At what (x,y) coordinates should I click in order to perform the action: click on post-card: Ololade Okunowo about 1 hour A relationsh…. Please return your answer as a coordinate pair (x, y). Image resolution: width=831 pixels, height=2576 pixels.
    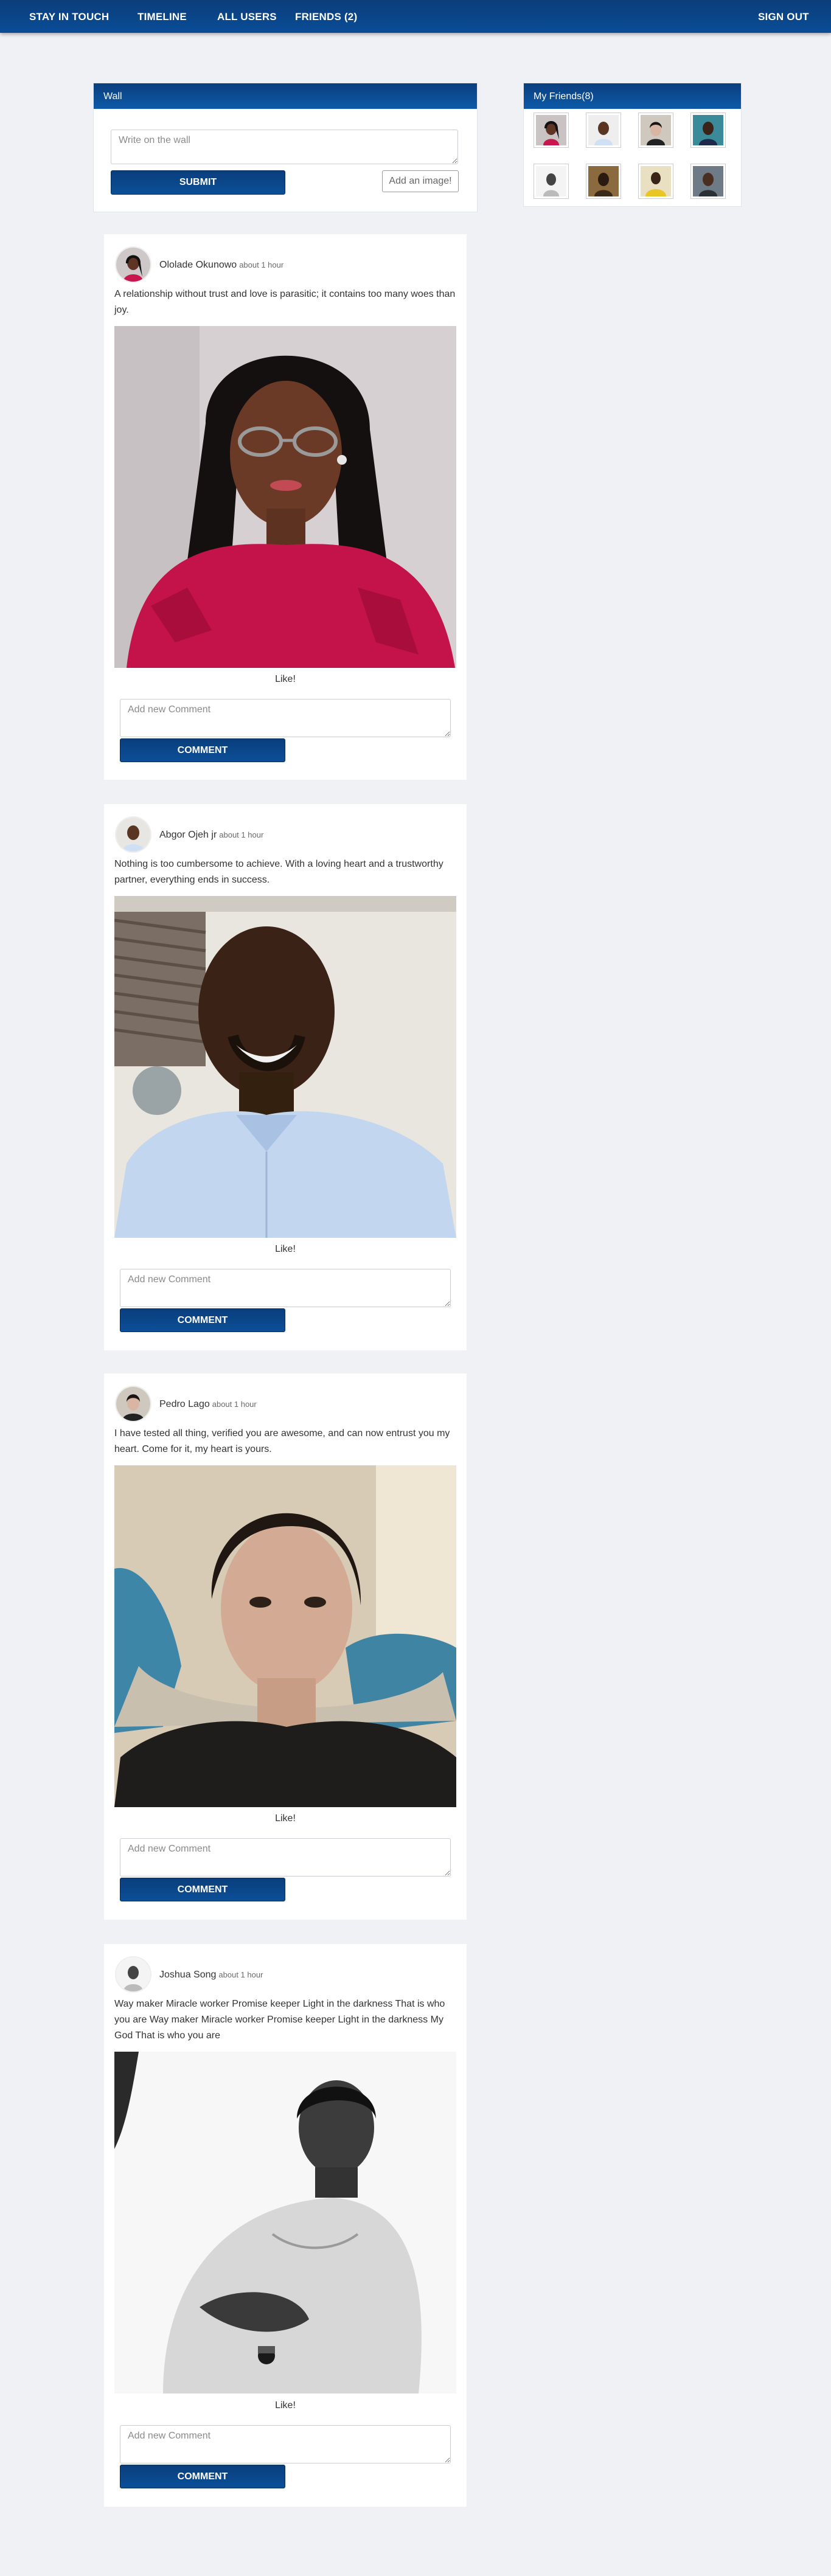
    Looking at the image, I should click on (285, 507).